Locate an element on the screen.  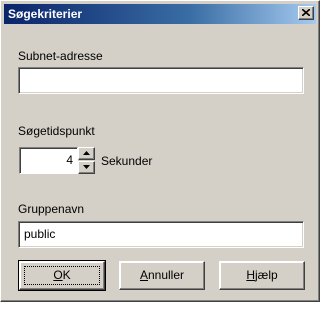
cancel-button: Annuller is located at coordinates (162, 275).